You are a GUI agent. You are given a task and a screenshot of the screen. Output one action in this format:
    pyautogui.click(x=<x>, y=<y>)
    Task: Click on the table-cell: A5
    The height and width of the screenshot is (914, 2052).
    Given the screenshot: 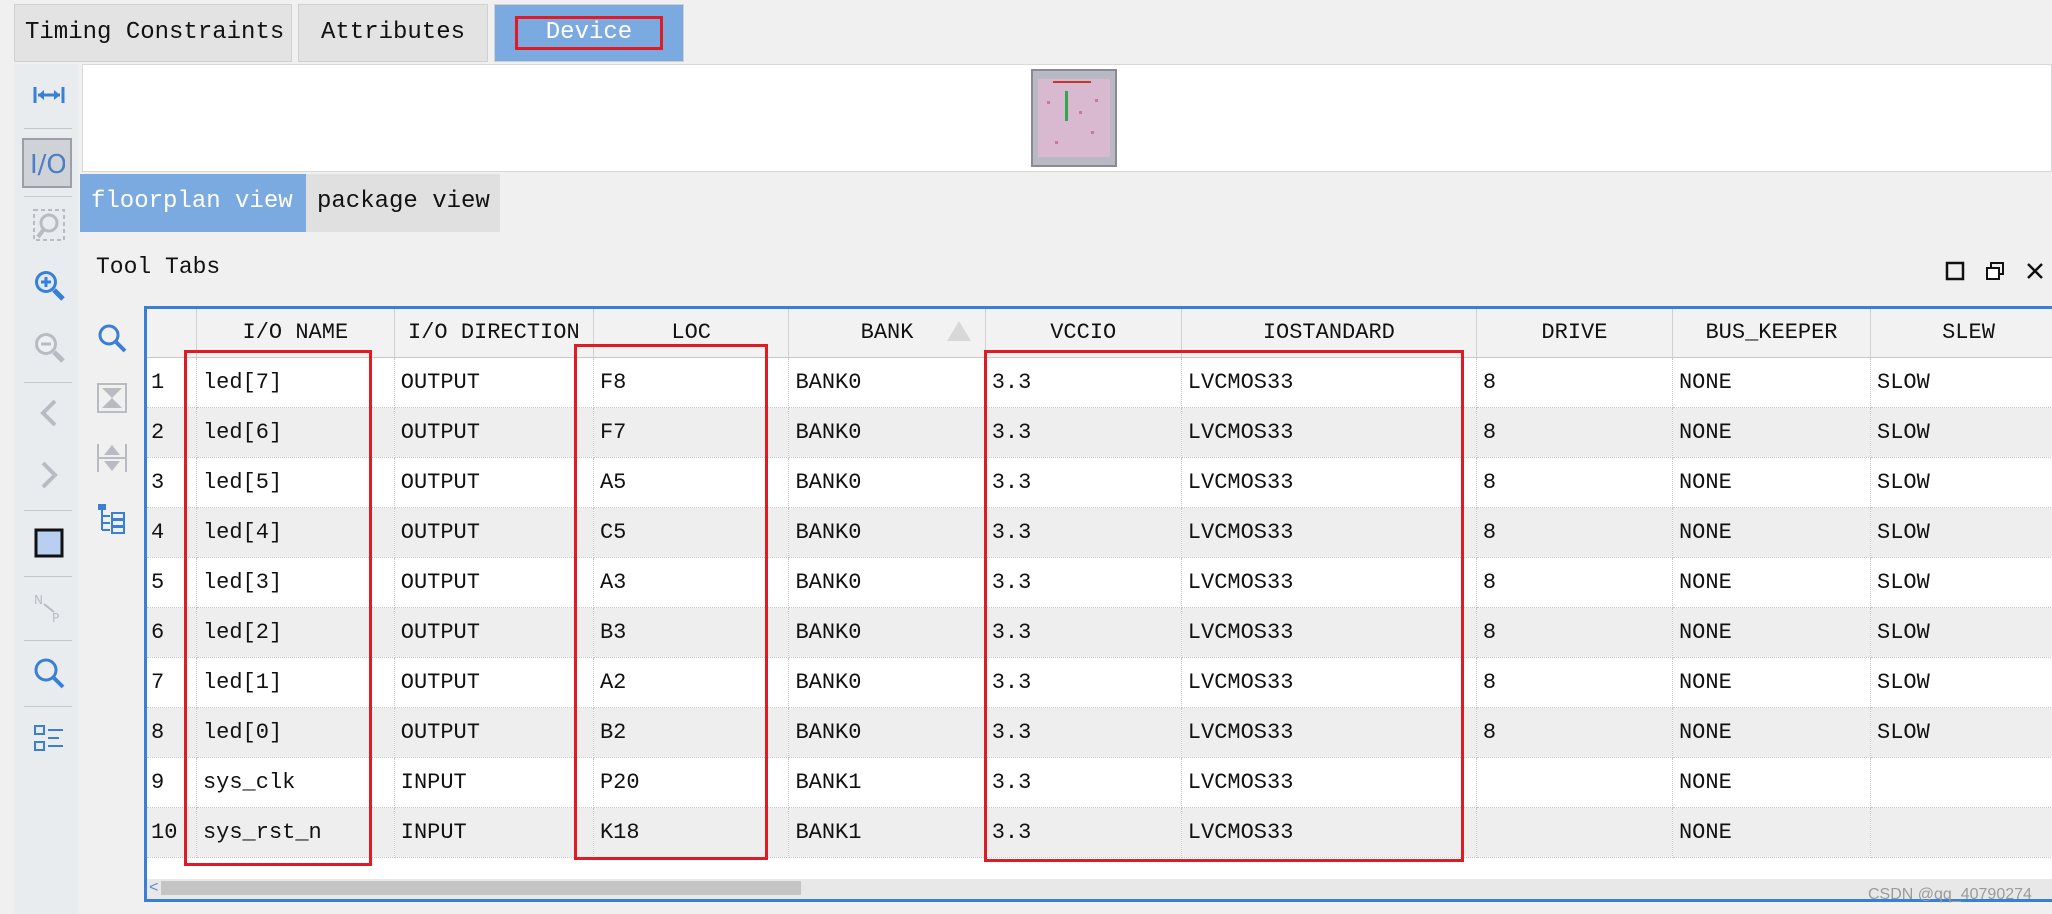 What is the action you would take?
    pyautogui.click(x=691, y=482)
    